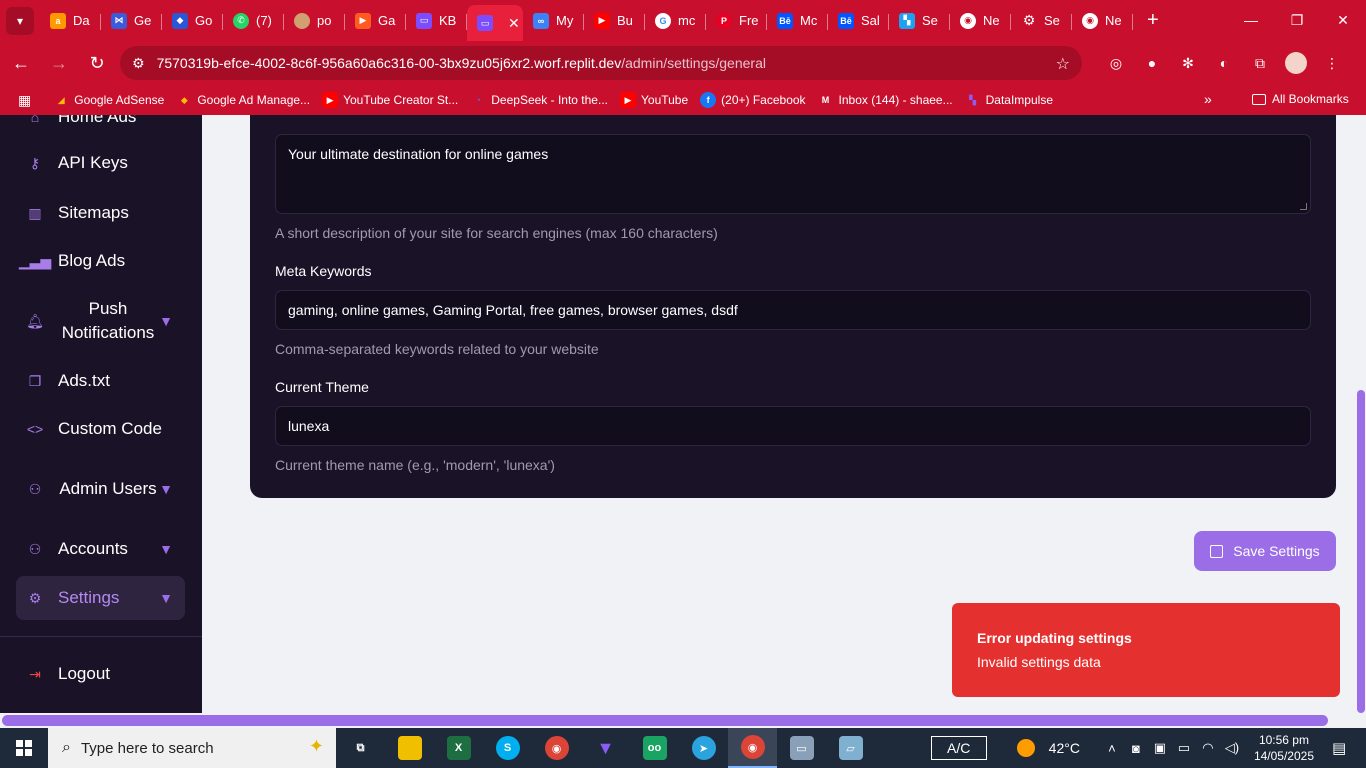 Image resolution: width=1366 pixels, height=768 pixels. What do you see at coordinates (1300, 99) in the screenshot?
I see `all-bookmarks: All Bookmarks` at bounding box center [1300, 99].